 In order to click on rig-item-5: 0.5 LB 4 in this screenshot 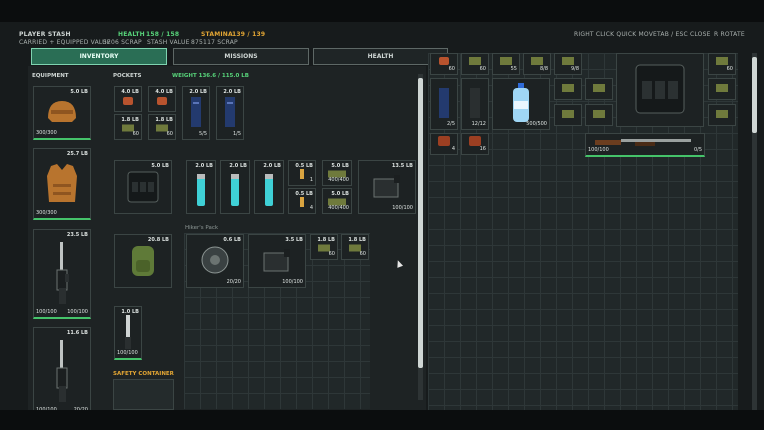, I will do `click(302, 201)`.